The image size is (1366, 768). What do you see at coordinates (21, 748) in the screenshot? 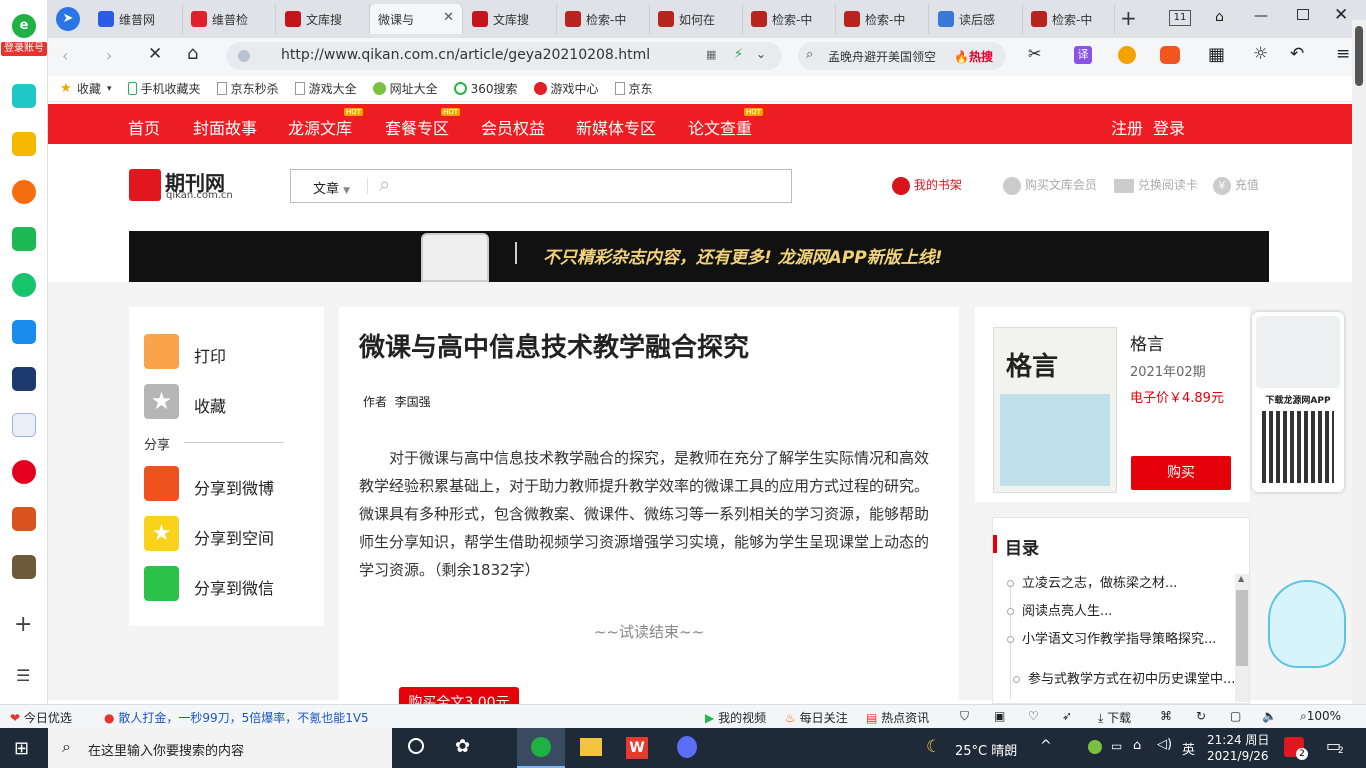
I see `windows-start-icon: ⊞` at bounding box center [21, 748].